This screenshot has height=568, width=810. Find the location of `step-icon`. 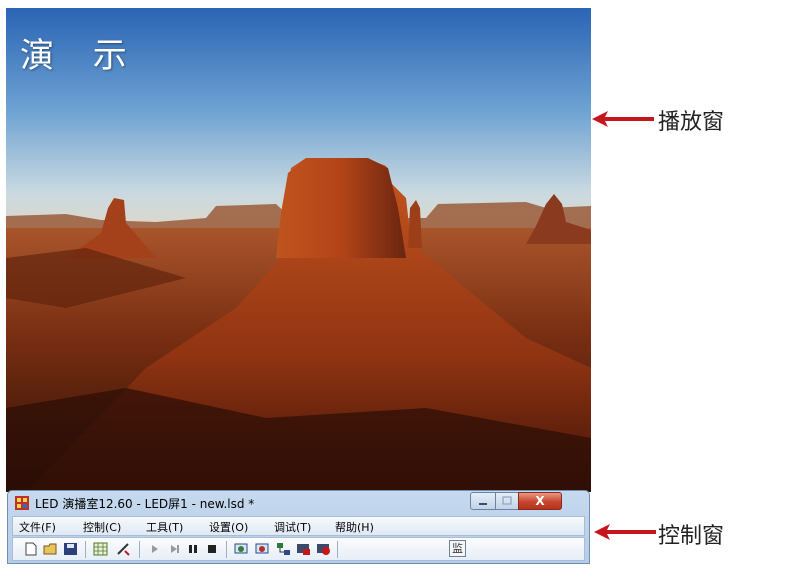

step-icon is located at coordinates (174, 549).